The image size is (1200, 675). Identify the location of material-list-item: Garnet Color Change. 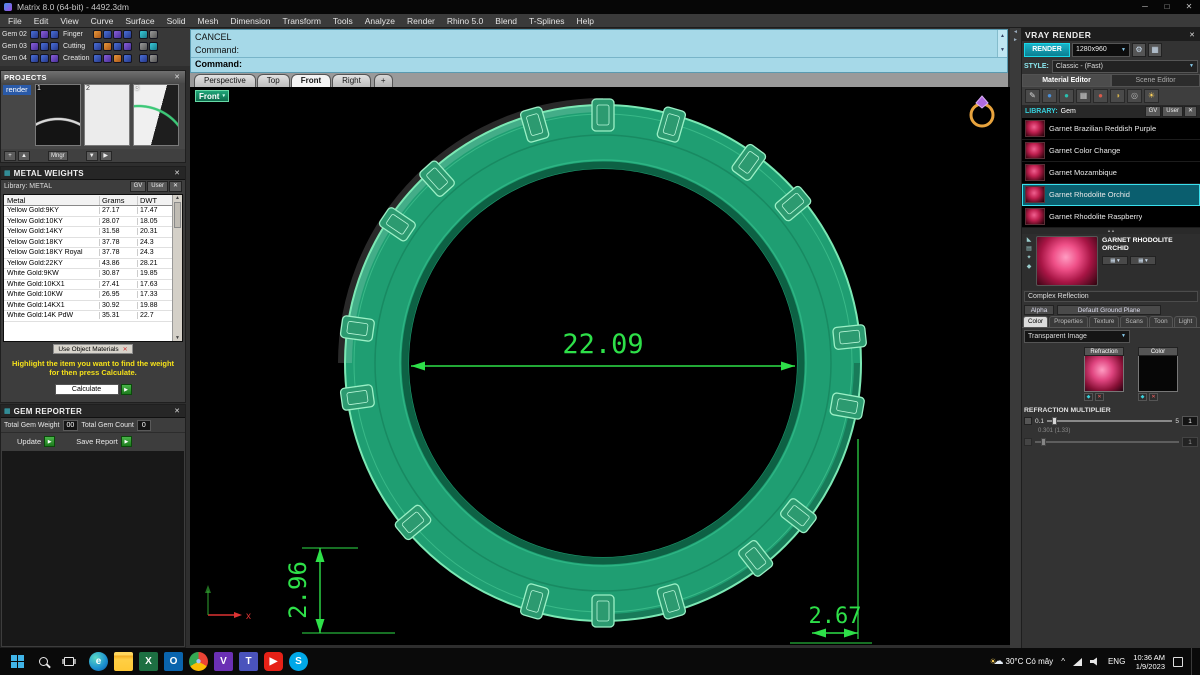
(1111, 151).